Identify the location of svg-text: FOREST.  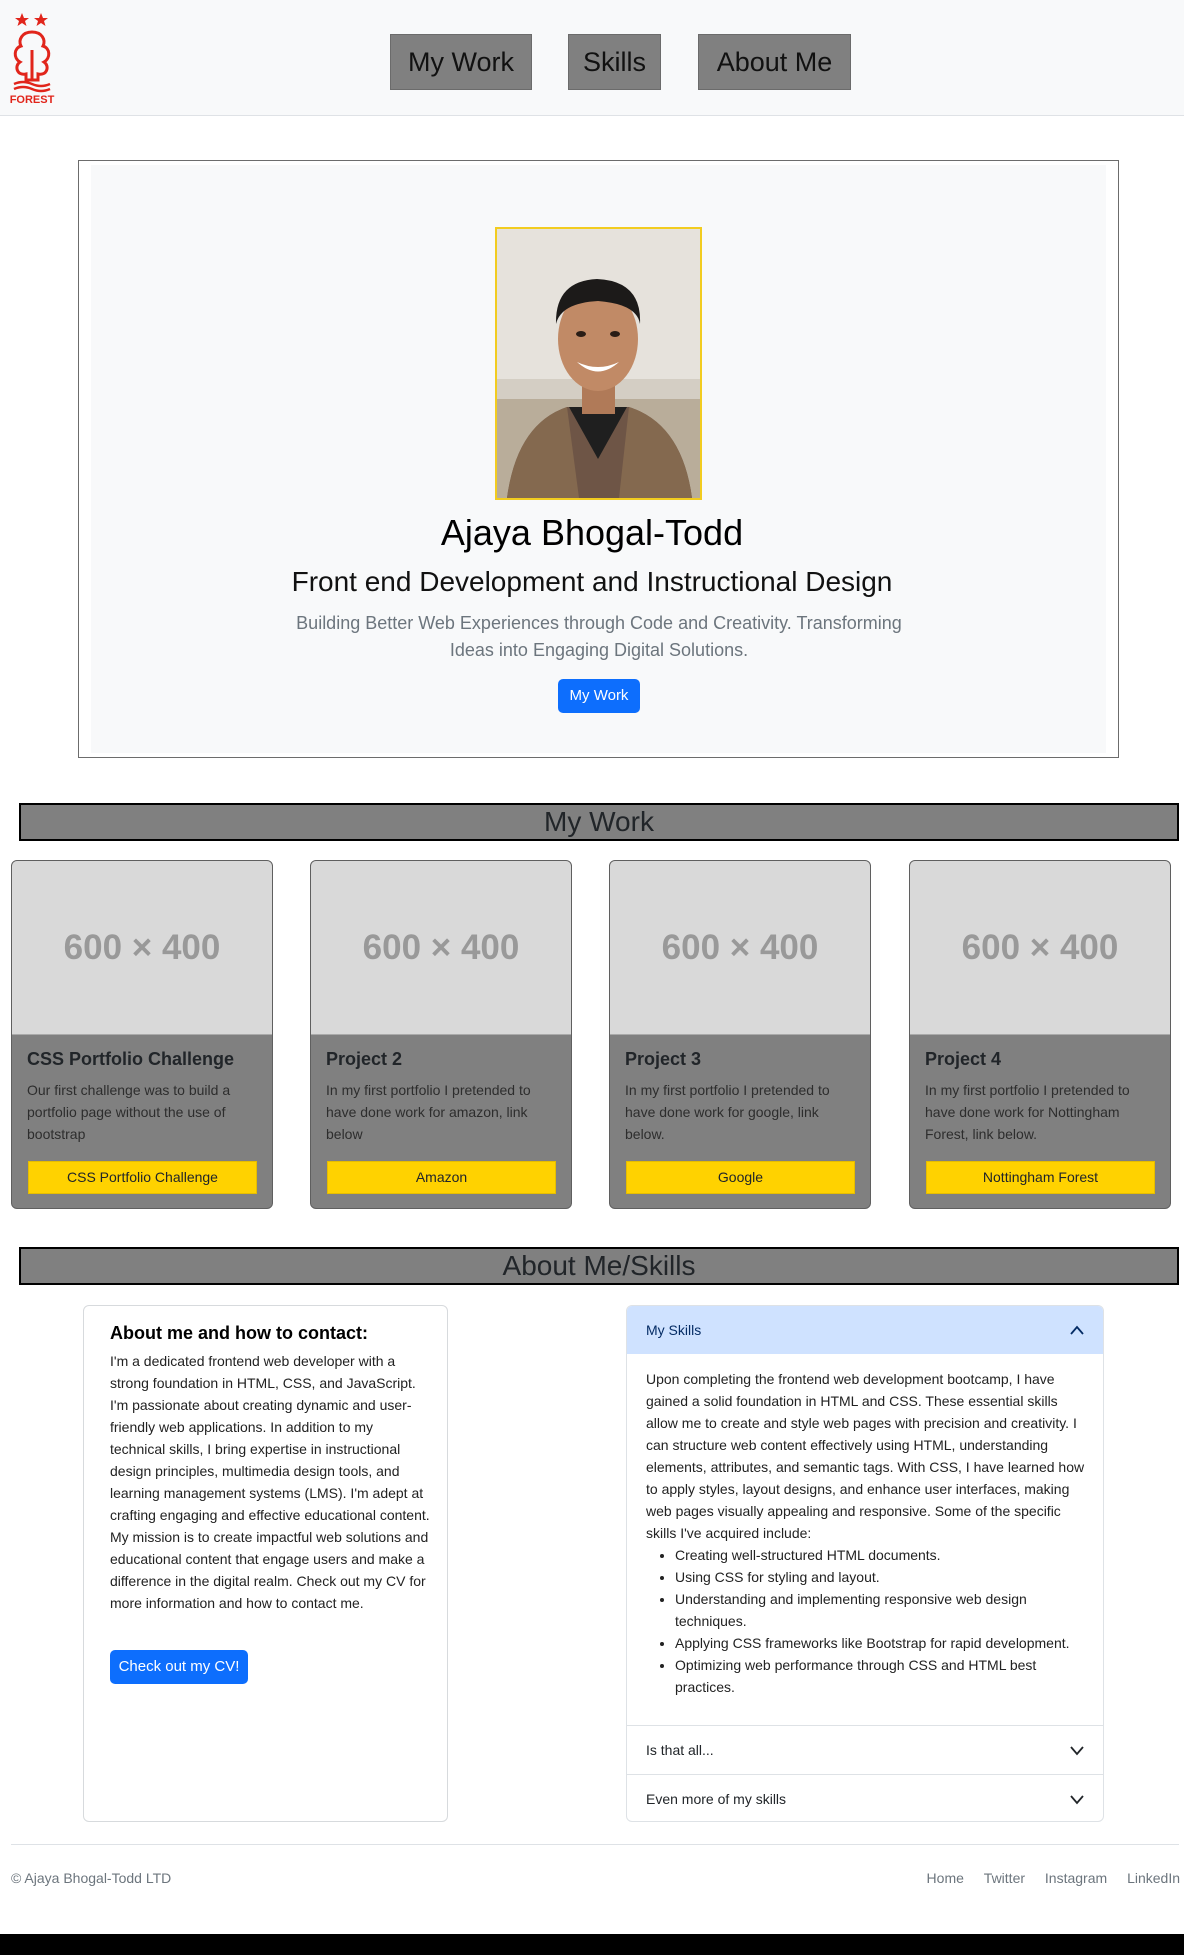
(32, 99).